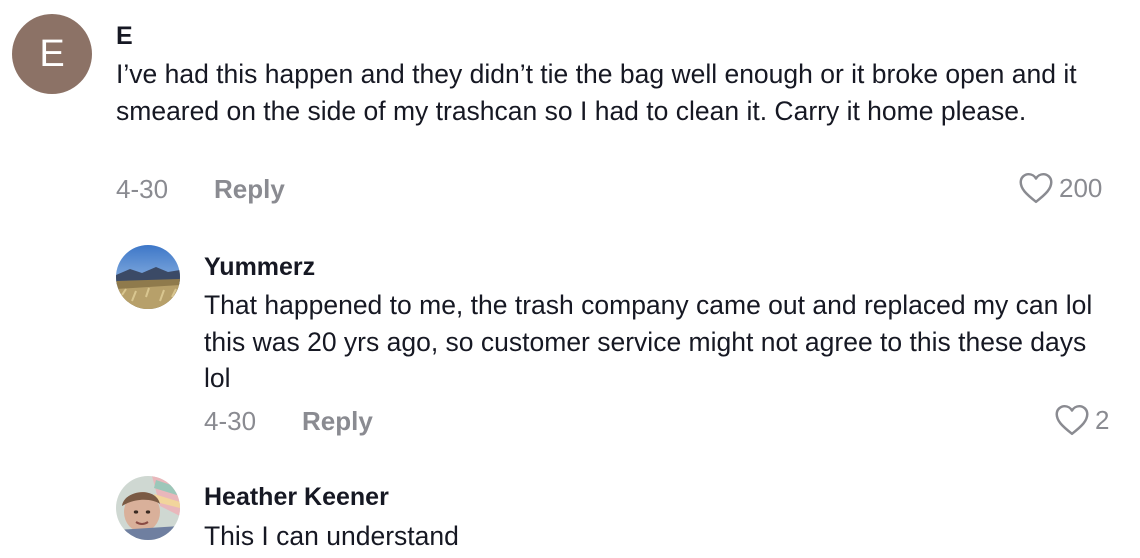 This screenshot has height=558, width=1140. I want to click on avatar-e: E, so click(52, 54).